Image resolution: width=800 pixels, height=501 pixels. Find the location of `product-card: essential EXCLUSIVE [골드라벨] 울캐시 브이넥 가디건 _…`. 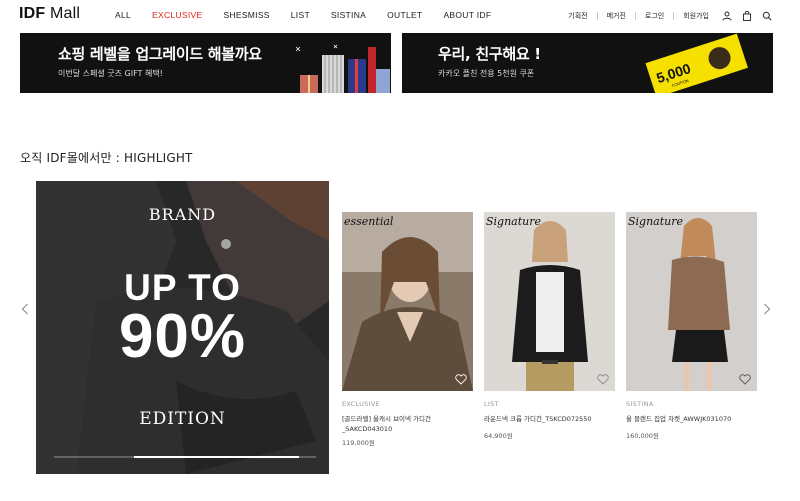

product-card: essential EXCLUSIVE [골드라벨] 울캐시 브이넥 가디건 _… is located at coordinates (407, 329).